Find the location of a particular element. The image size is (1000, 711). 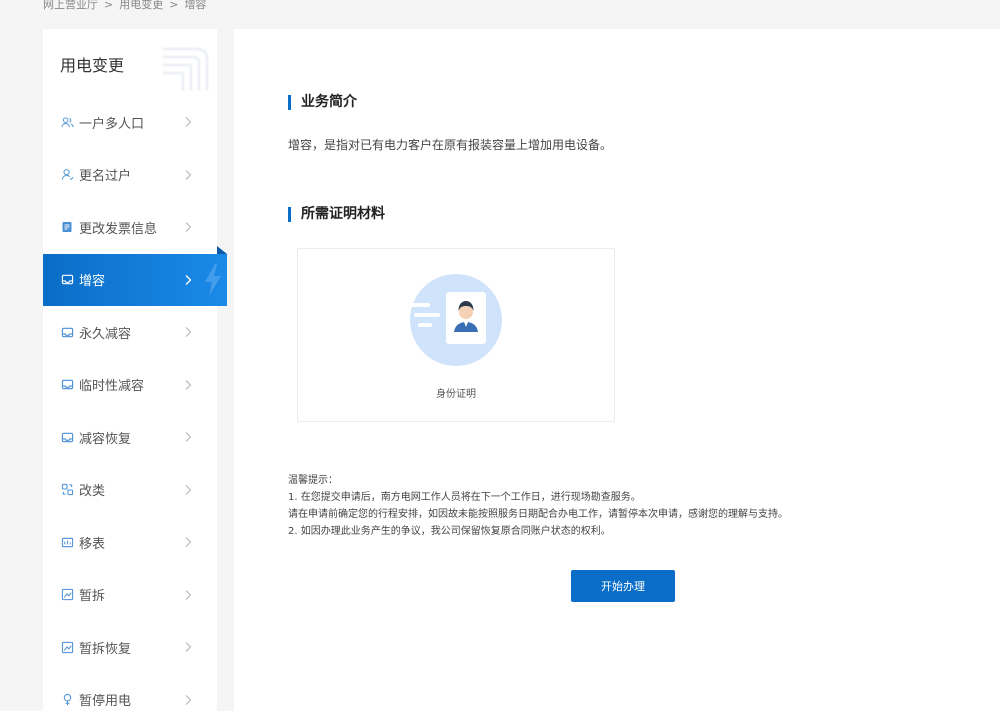

id-card-icon is located at coordinates (456, 320).